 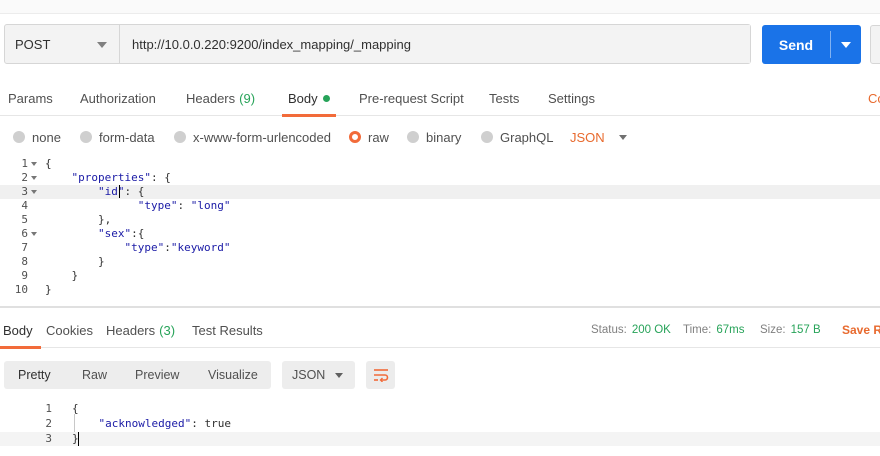 I want to click on response-line: 2 "acknowledged": true, so click(x=440, y=424).